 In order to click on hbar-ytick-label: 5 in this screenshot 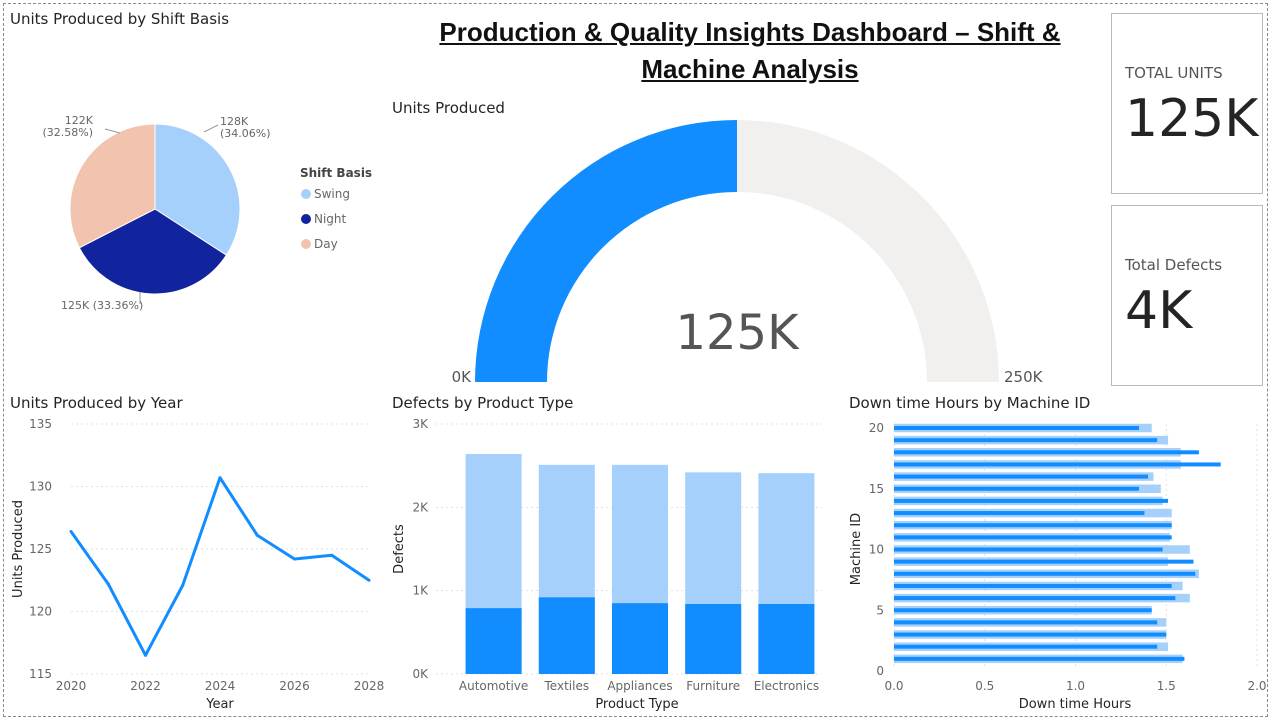, I will do `click(880, 610)`.